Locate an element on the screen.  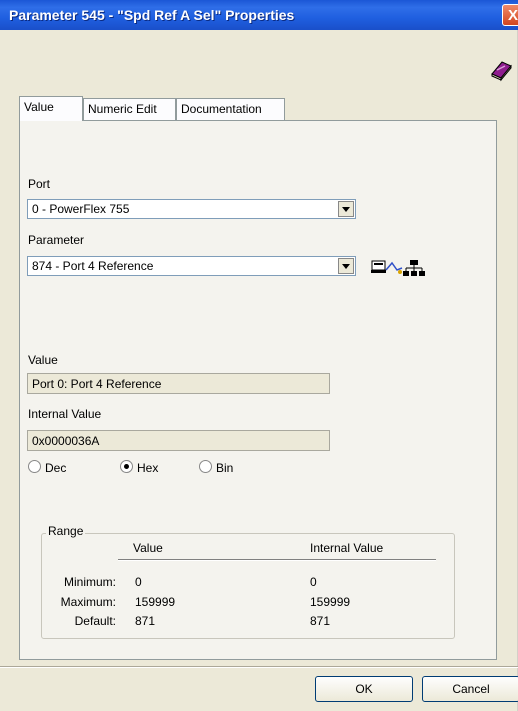
range-default-internal: 871 is located at coordinates (320, 621).